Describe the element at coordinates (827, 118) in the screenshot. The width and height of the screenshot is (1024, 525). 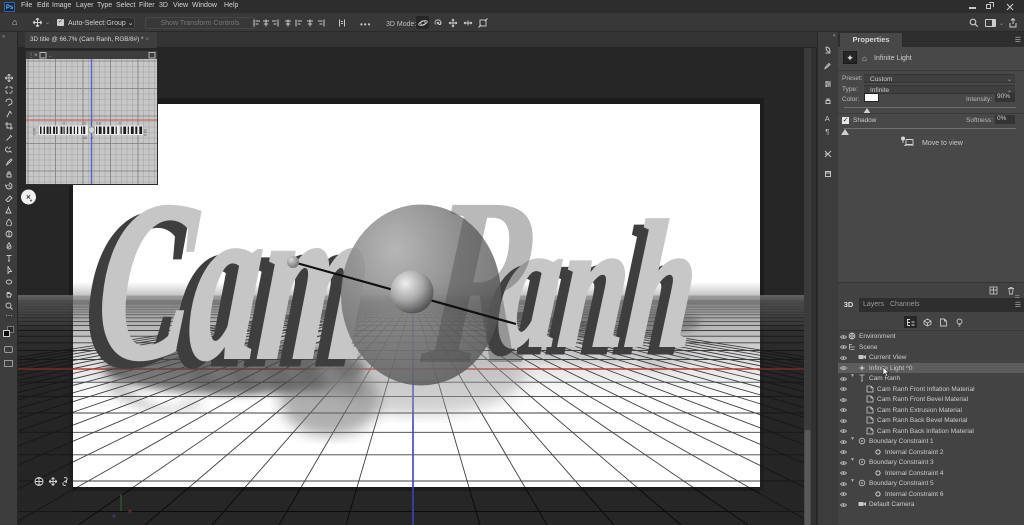
I see `svg-text: A` at that location.